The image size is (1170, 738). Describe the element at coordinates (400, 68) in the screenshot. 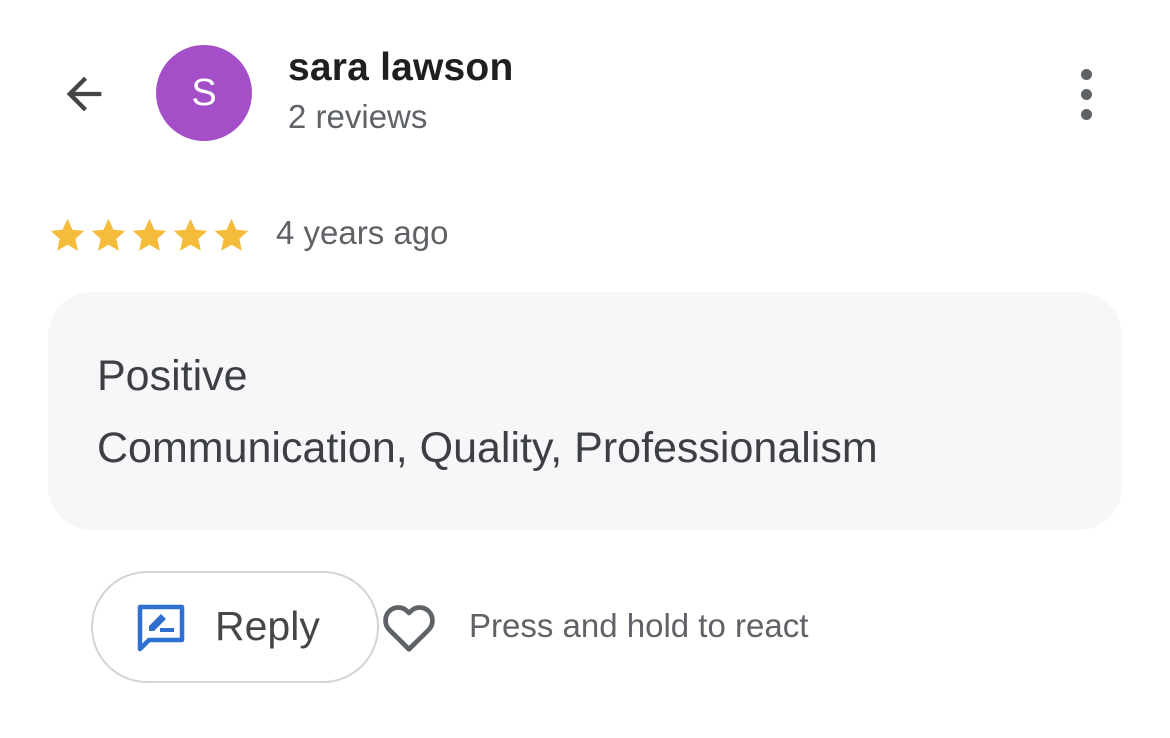

I see `reviewer-name: sara lawson` at that location.